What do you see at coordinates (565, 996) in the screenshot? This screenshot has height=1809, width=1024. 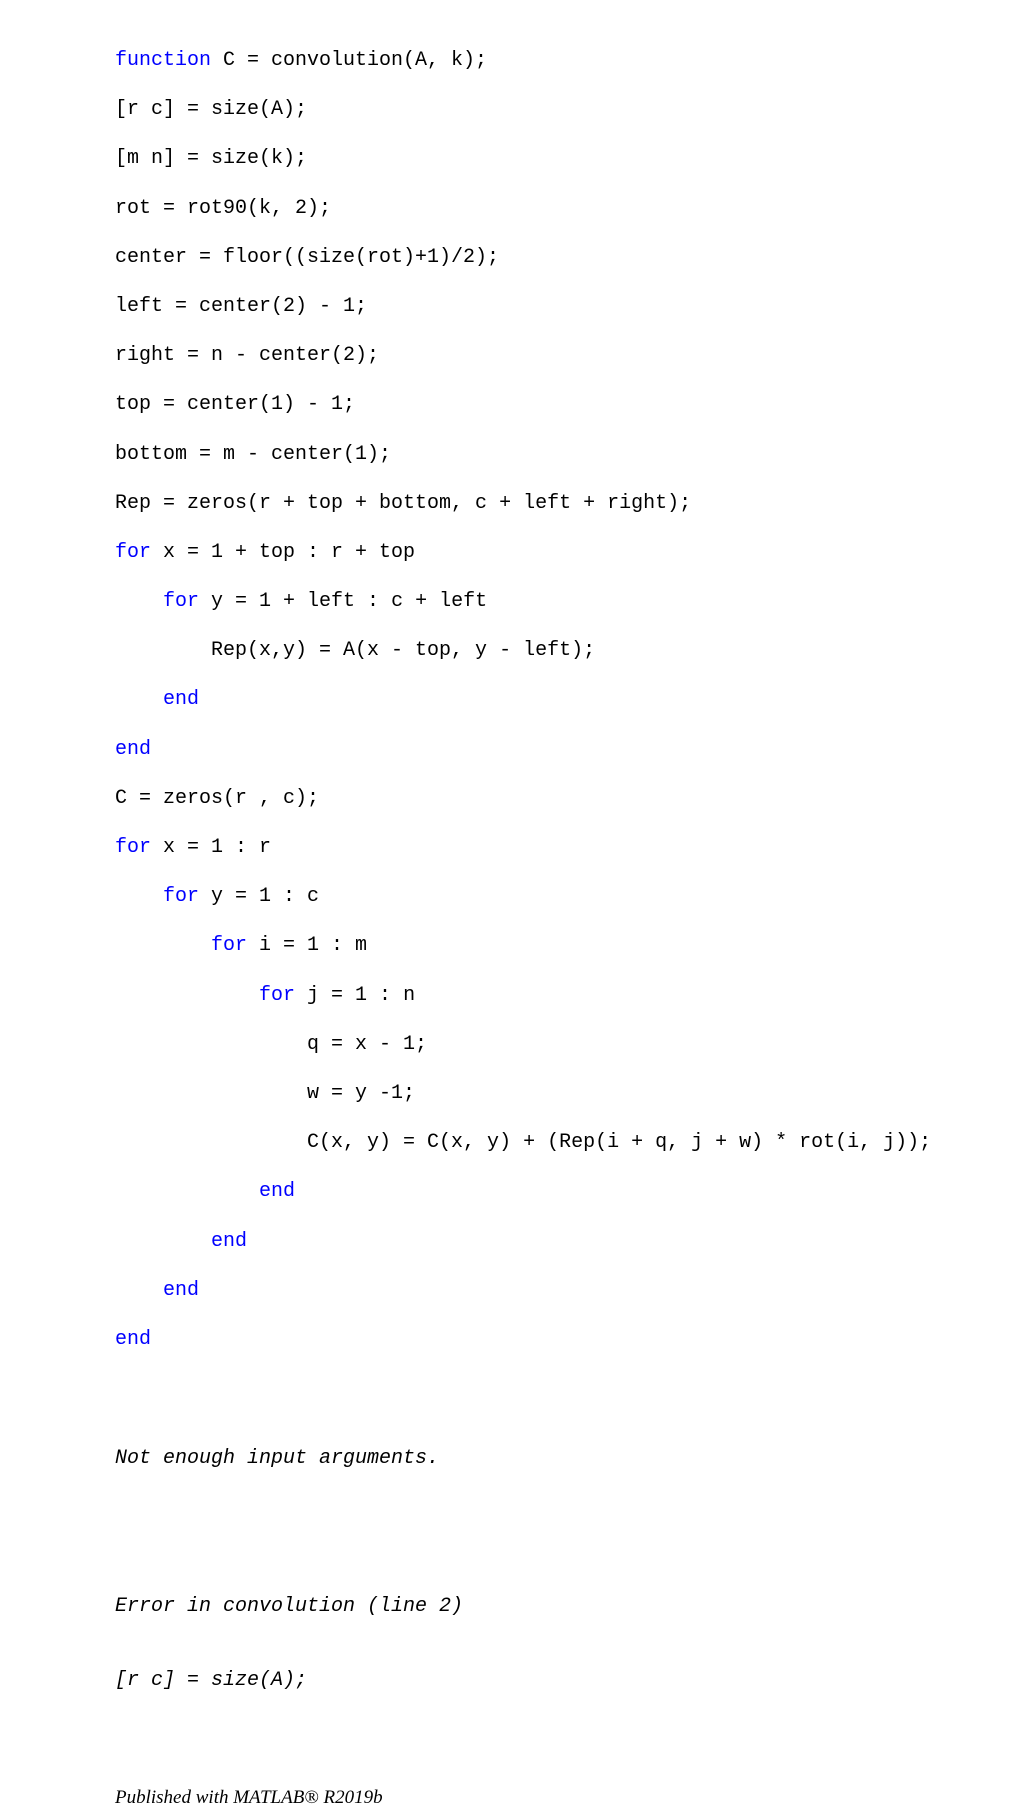 I see `code-line: for j = 1 : n` at bounding box center [565, 996].